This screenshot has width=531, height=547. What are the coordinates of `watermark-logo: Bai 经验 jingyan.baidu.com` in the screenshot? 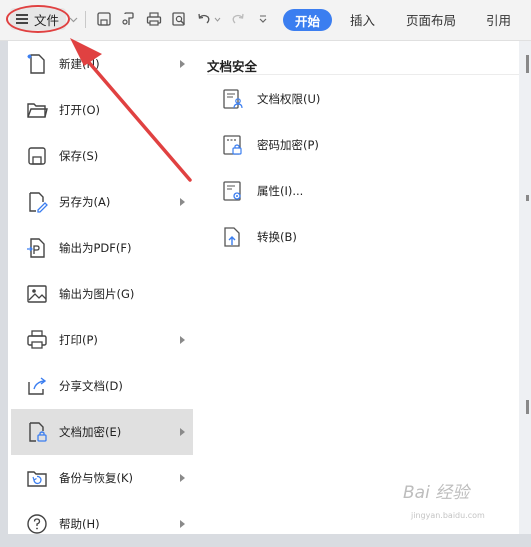 It's located at (463, 503).